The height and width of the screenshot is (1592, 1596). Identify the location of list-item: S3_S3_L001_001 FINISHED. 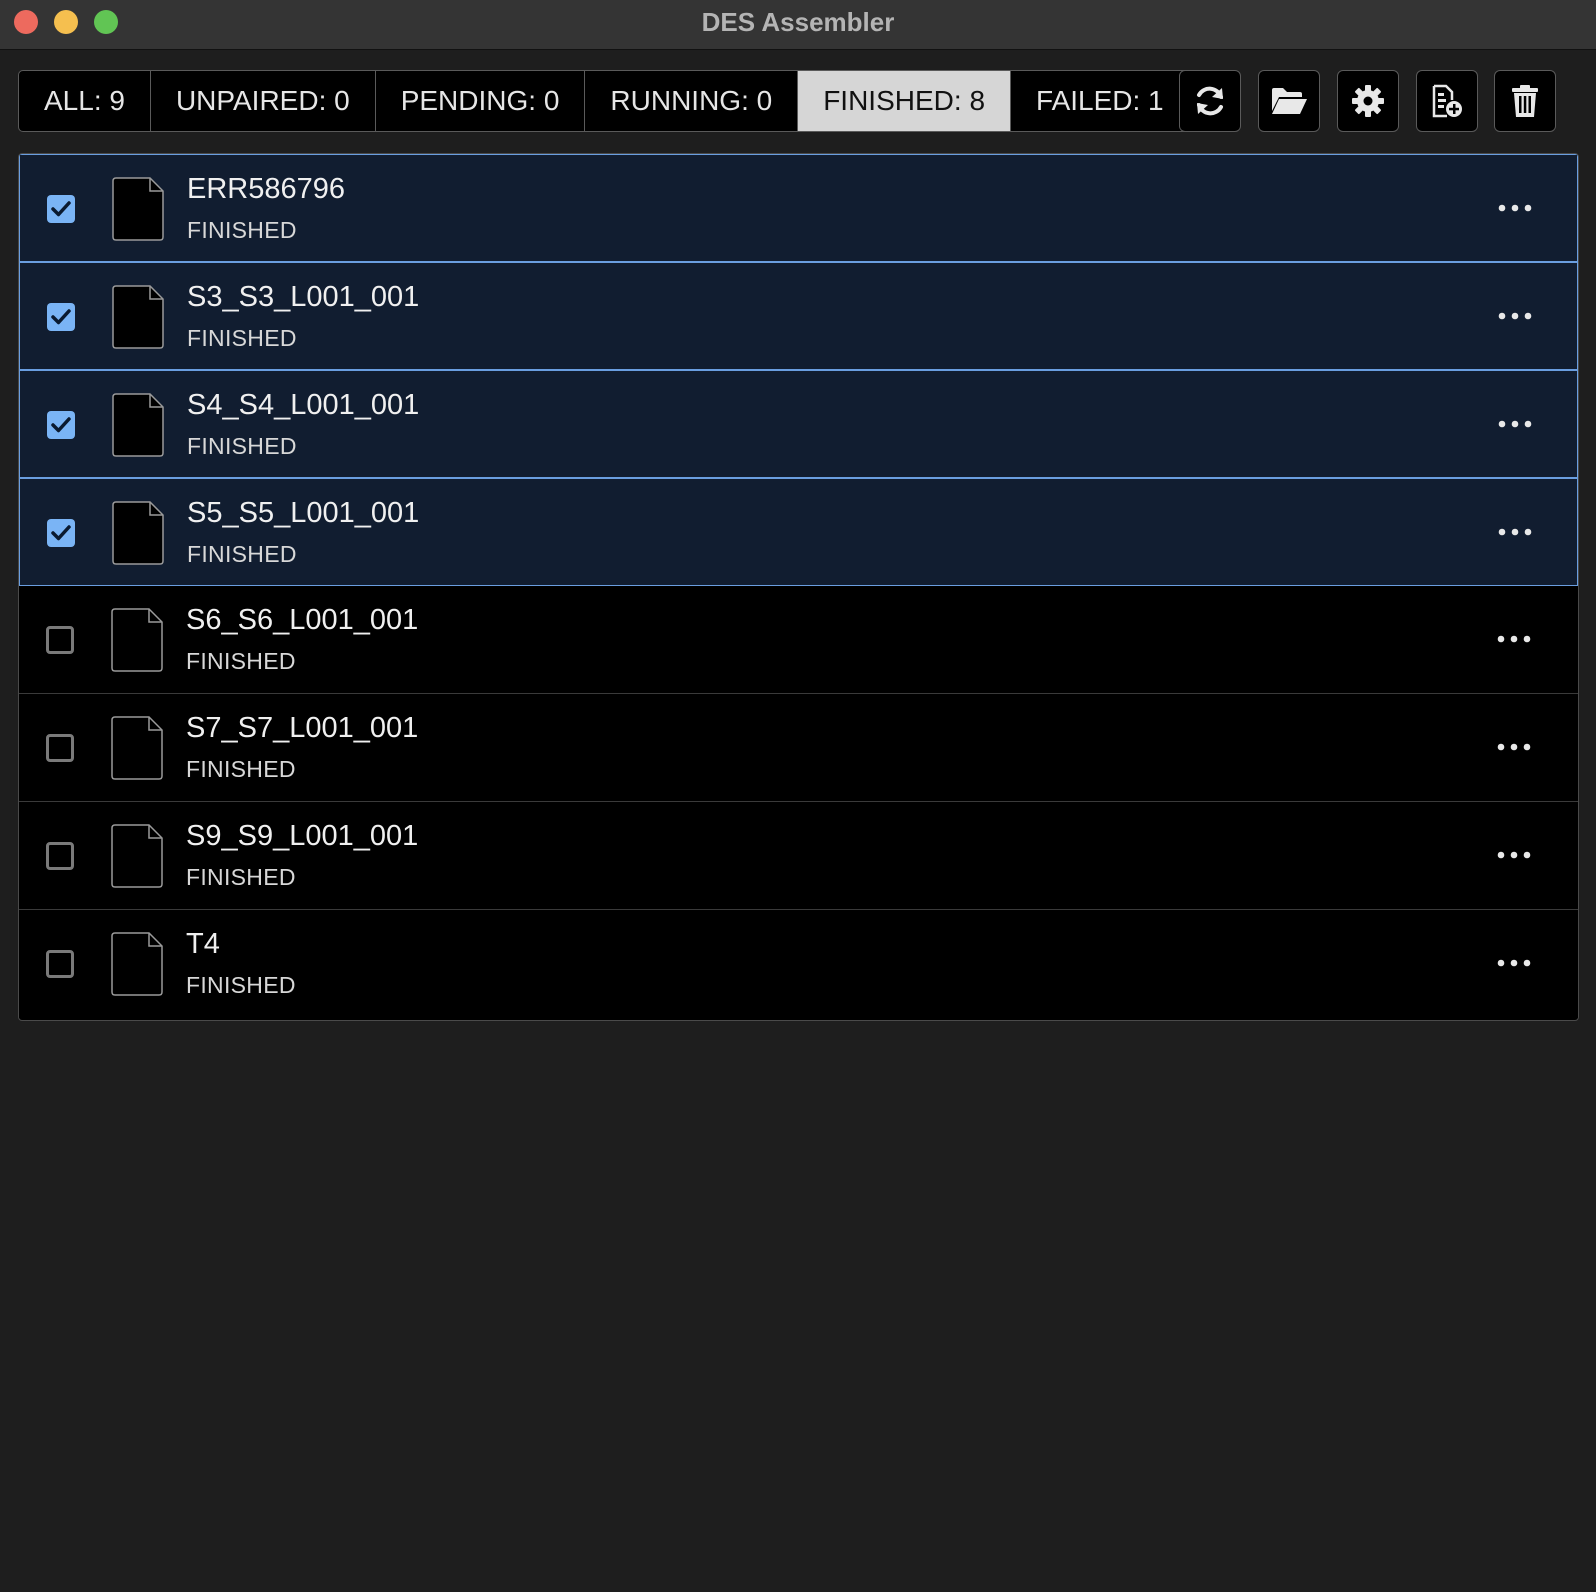
(798, 316).